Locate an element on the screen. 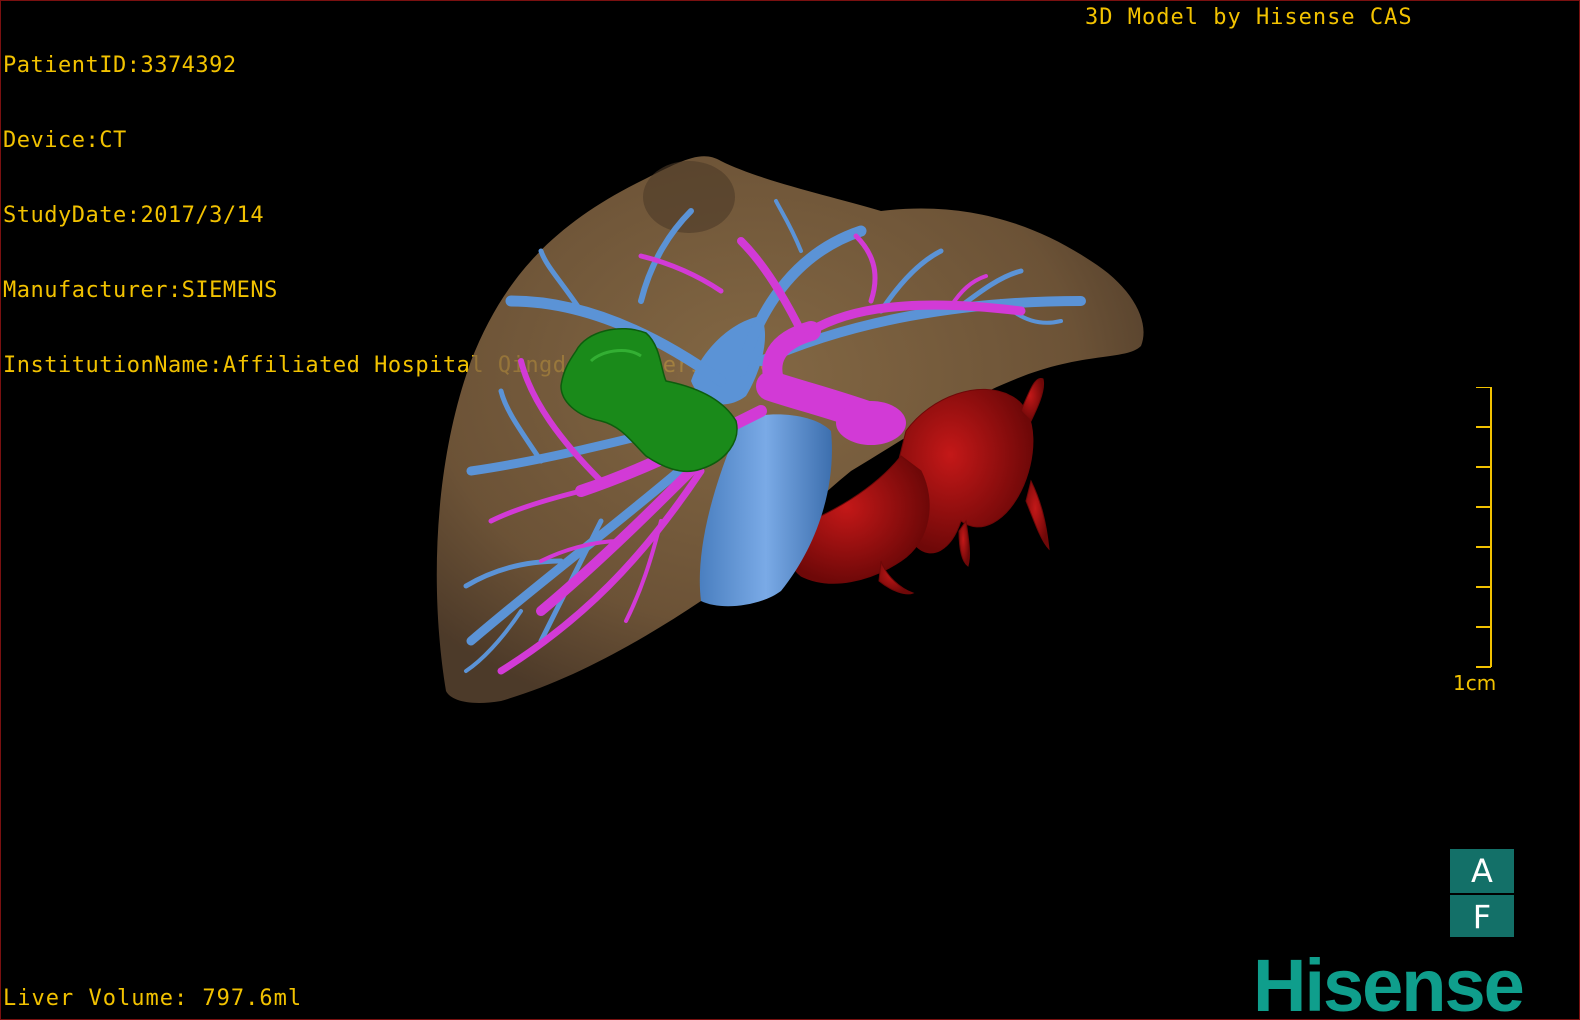 The height and width of the screenshot is (1020, 1580). hisense-logo: Hisense is located at coordinates (1389, 982).